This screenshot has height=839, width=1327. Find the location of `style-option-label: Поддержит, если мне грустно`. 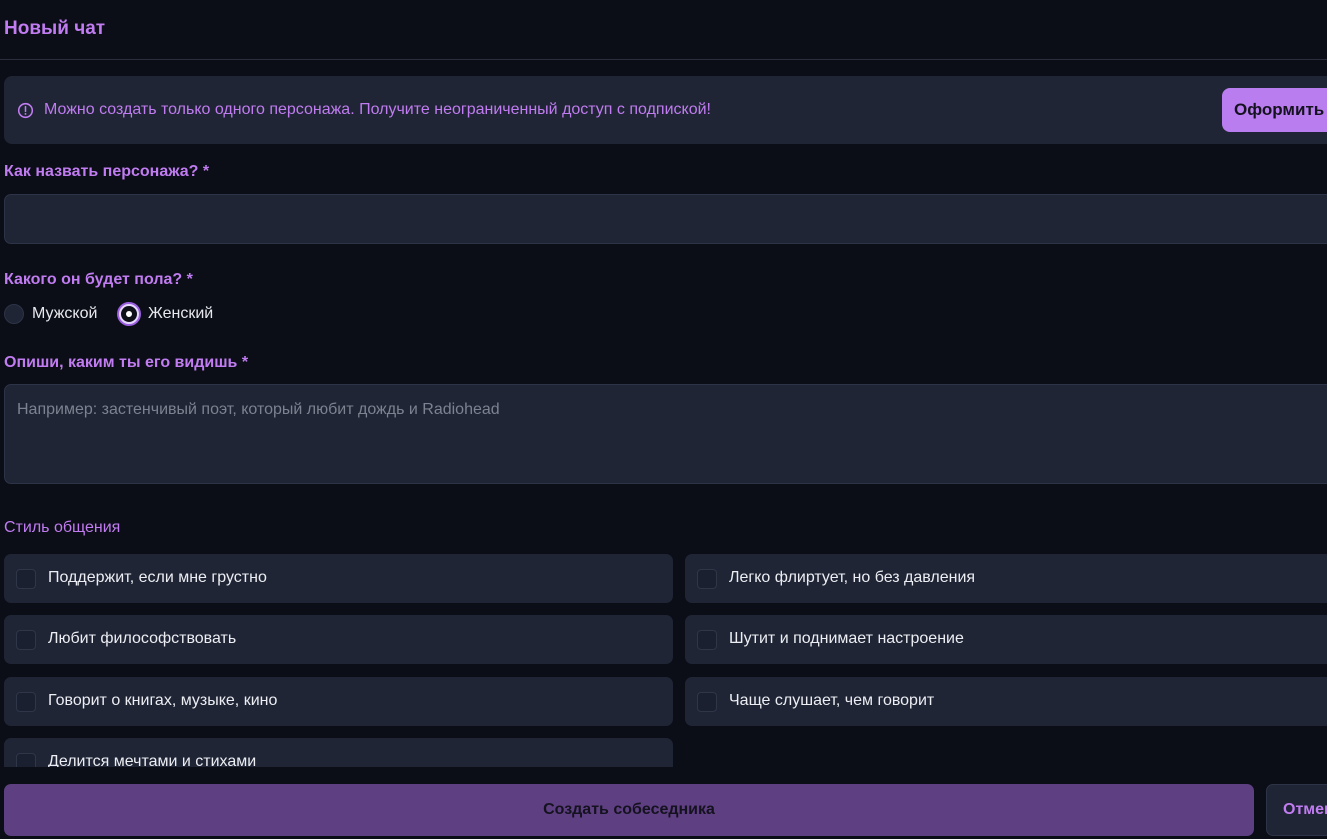

style-option-label: Поддержит, если мне грустно is located at coordinates (157, 577).